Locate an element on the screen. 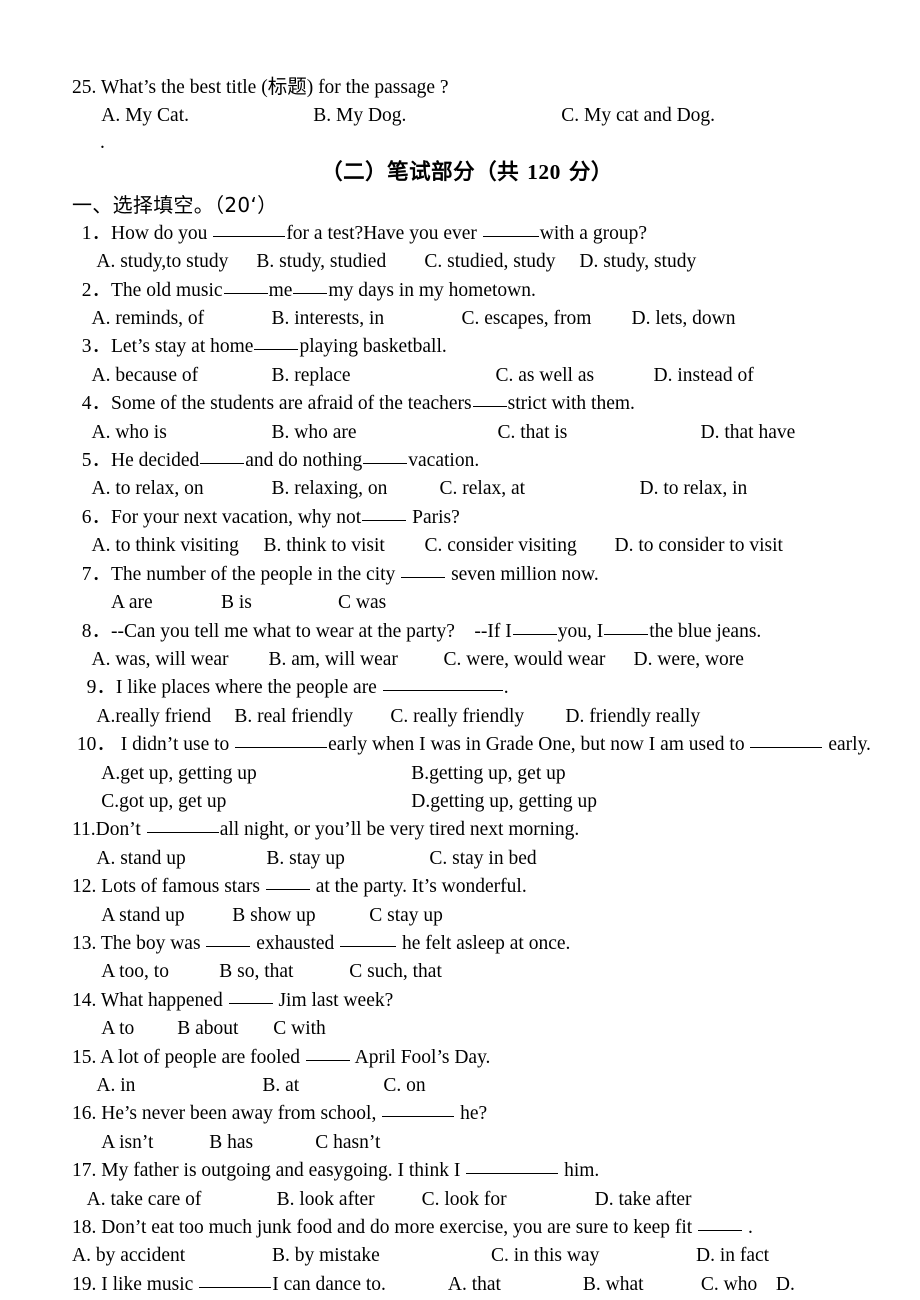  option-b: B. think to visit is located at coordinates (324, 546).